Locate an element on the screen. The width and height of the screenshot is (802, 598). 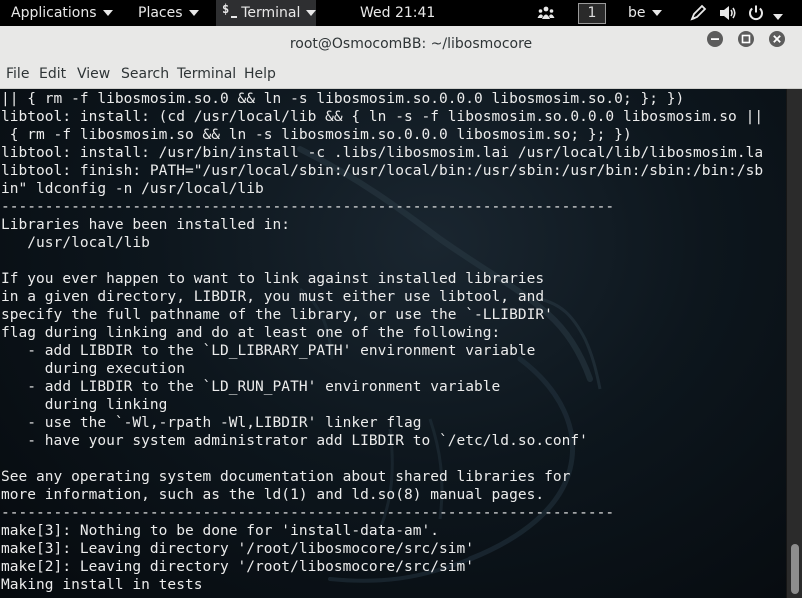
terminal-app-menu: $ Terminal is located at coordinates (266, 13).